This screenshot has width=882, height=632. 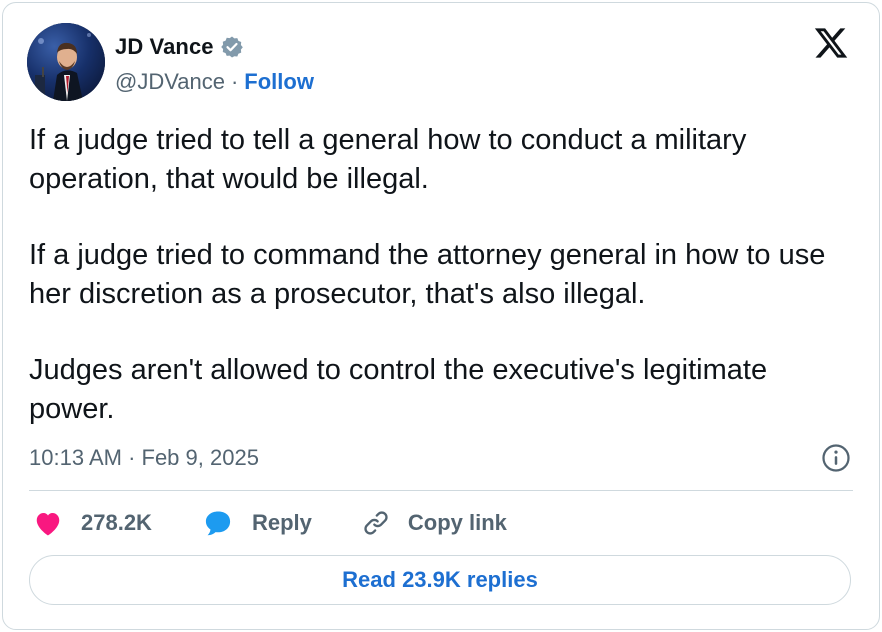 What do you see at coordinates (279, 82) in the screenshot?
I see `follow-button: Follow` at bounding box center [279, 82].